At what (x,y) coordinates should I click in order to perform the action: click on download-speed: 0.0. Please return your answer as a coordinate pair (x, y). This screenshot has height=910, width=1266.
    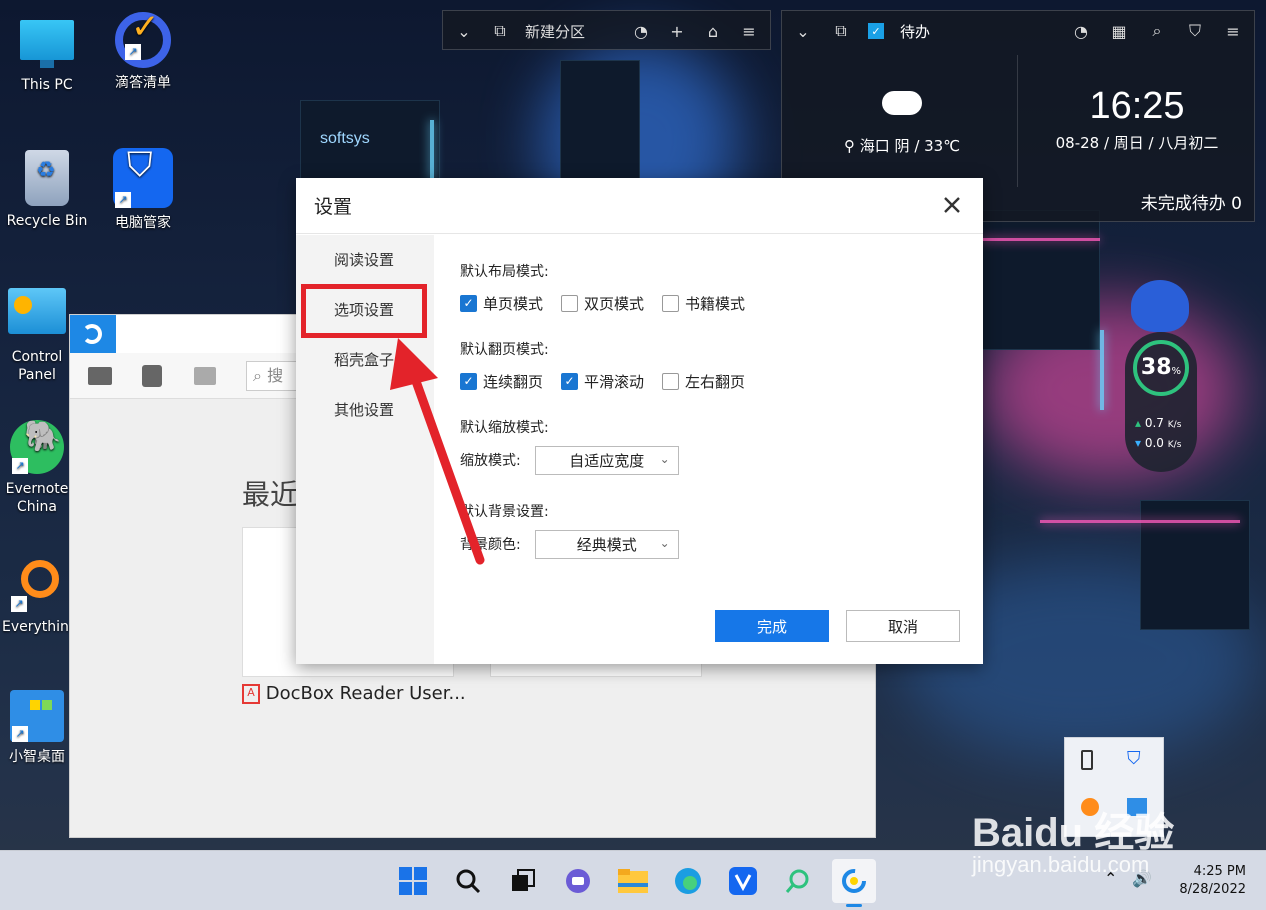
    Looking at the image, I should click on (1154, 443).